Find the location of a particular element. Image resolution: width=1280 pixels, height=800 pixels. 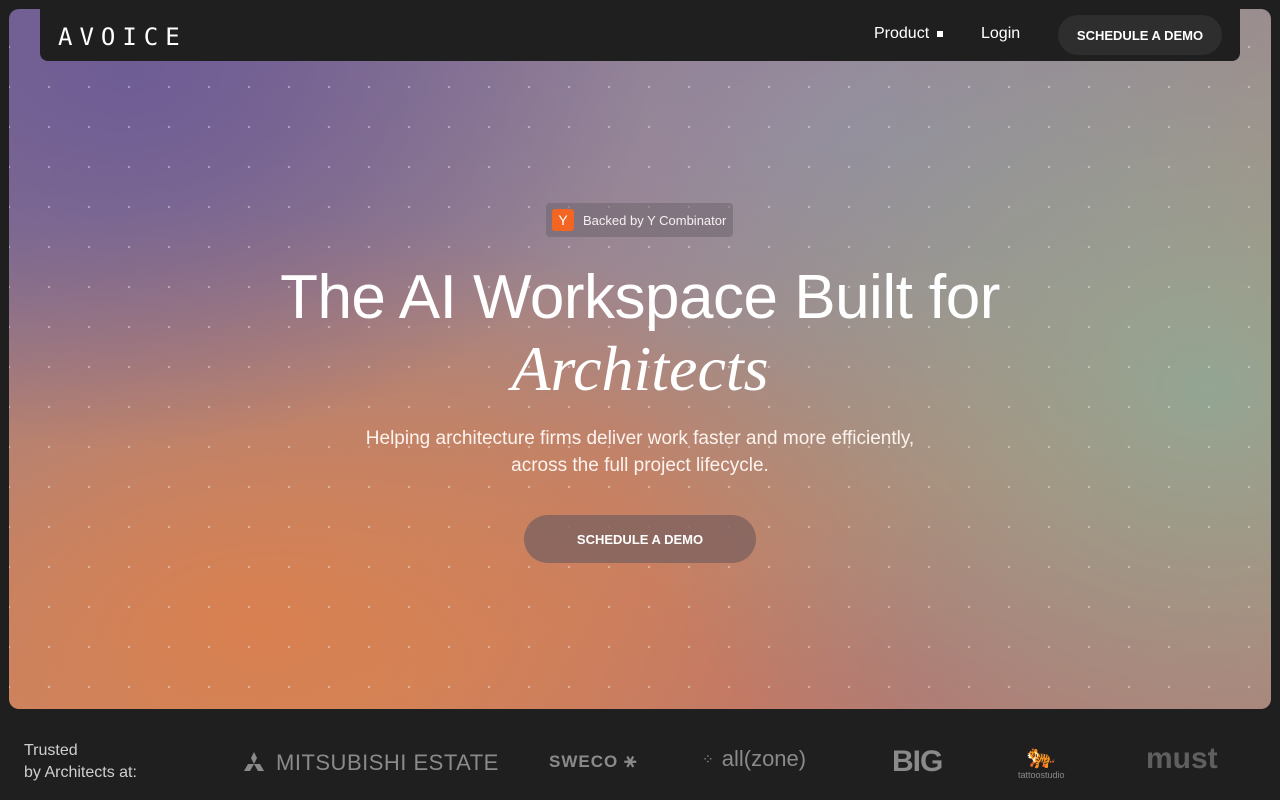

nav-product-menu: Product is located at coordinates (909, 34).